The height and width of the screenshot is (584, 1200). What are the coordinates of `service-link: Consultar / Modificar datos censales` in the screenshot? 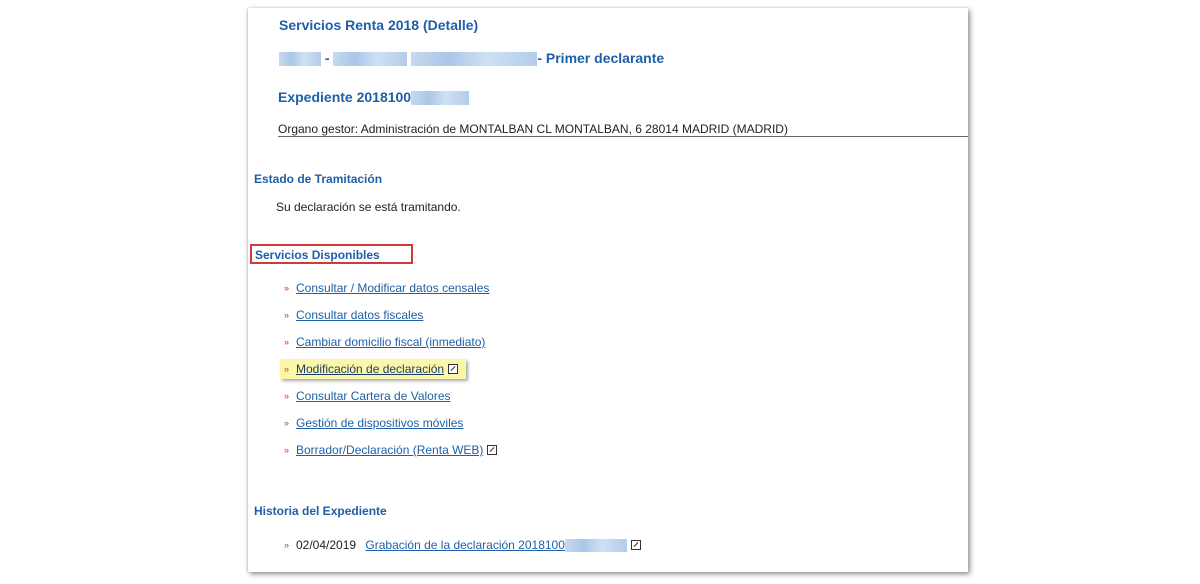 It's located at (392, 288).